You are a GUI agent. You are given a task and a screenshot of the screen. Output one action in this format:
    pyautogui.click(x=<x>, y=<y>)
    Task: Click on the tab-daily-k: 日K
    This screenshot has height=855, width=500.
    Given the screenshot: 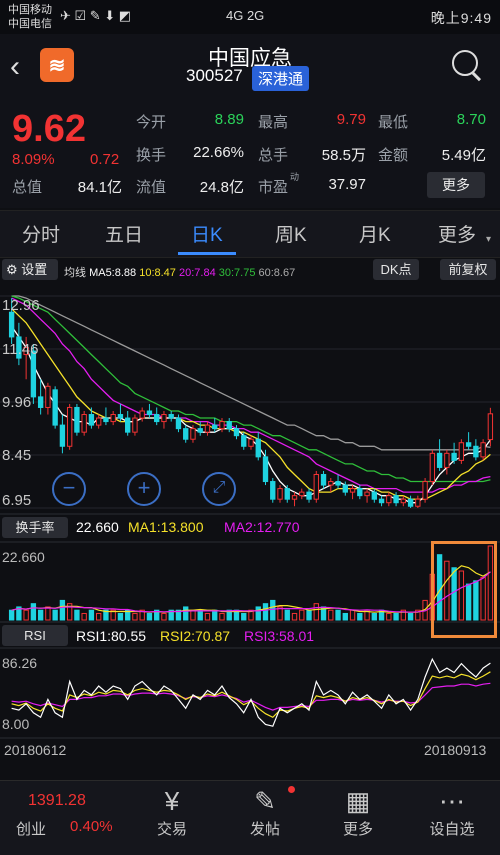 What is the action you would take?
    pyautogui.click(x=207, y=233)
    